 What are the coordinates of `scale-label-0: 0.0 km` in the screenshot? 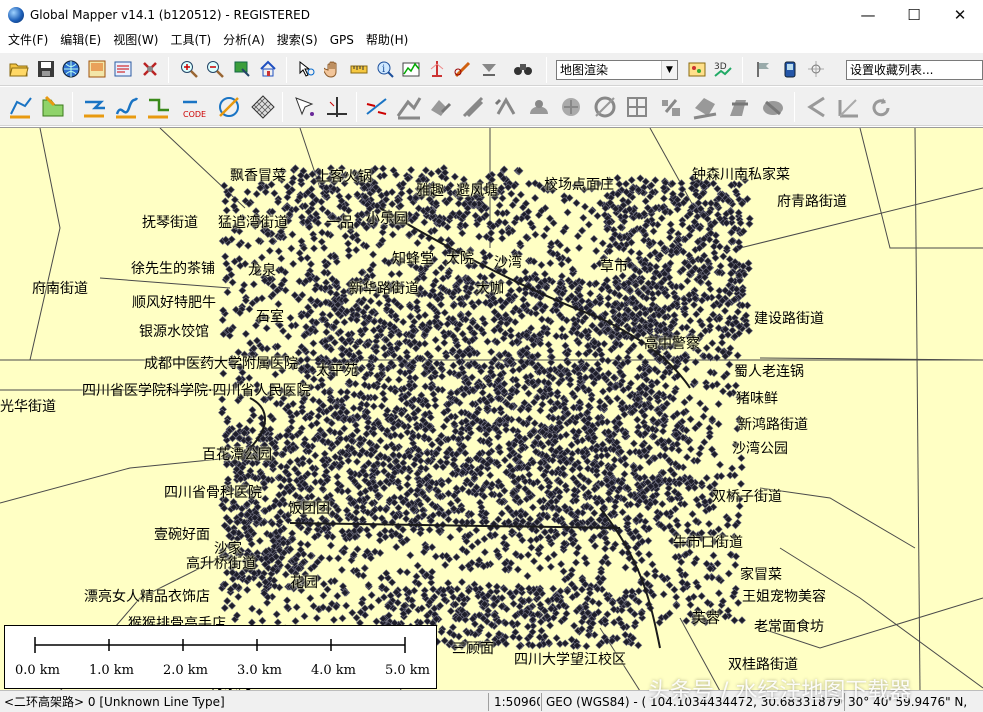 It's located at (38, 670).